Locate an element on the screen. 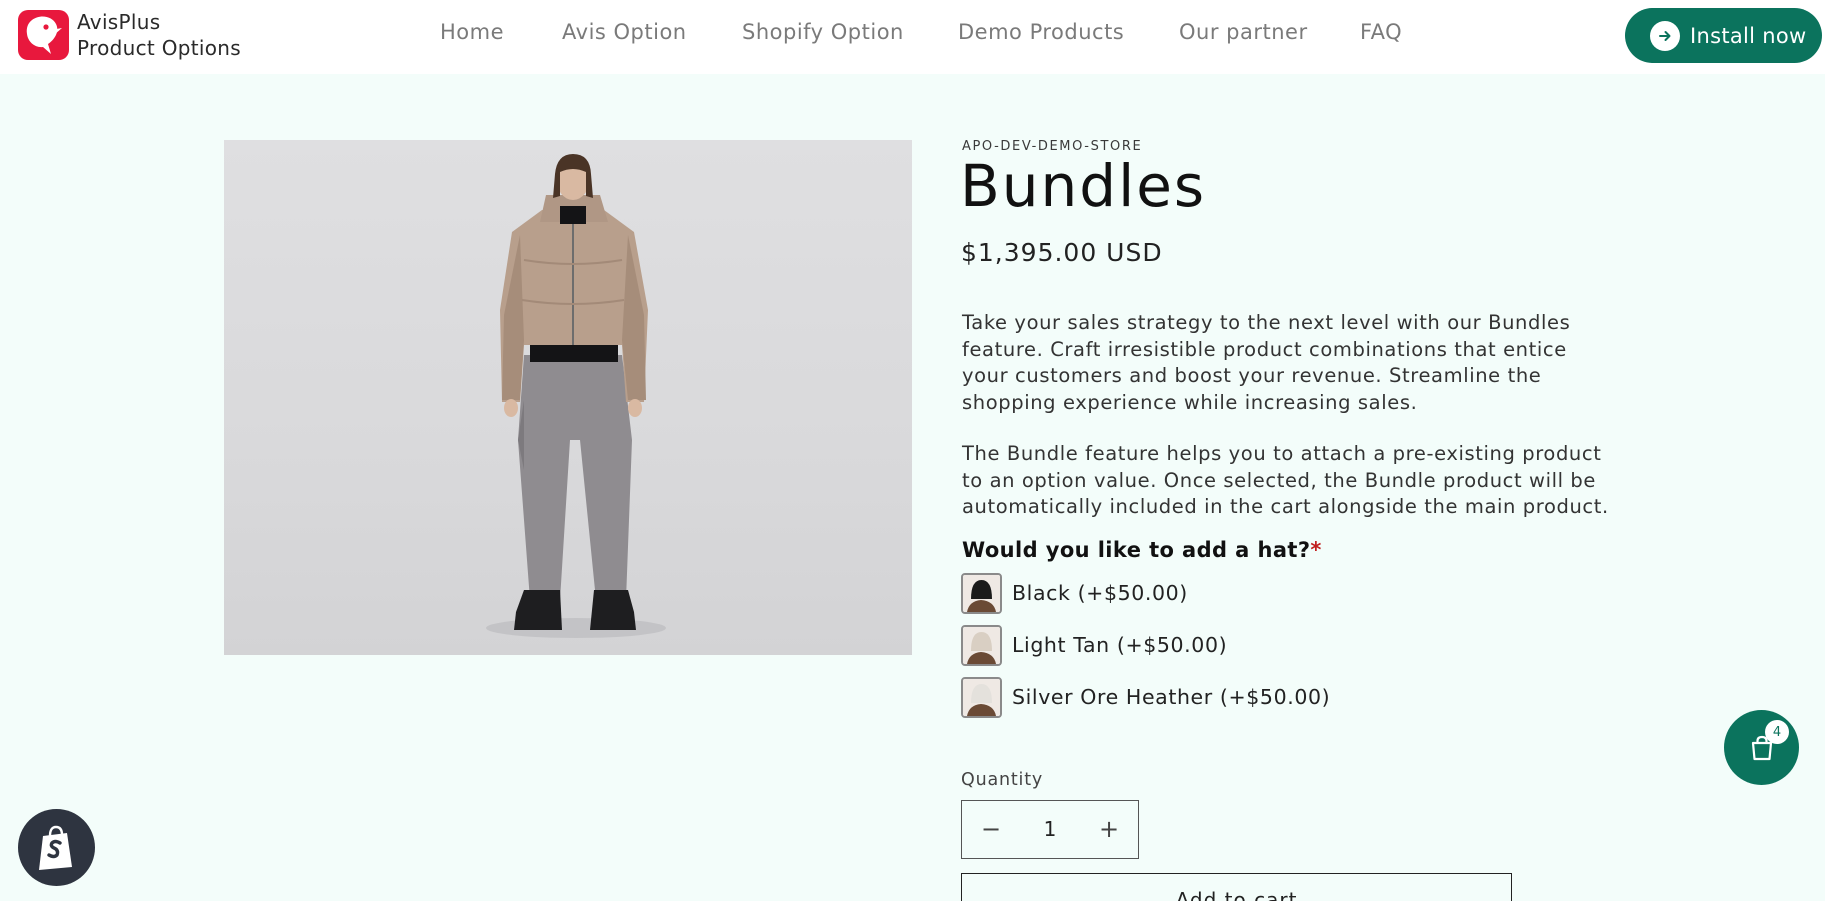 The width and height of the screenshot is (1825, 901). quantity-decrease-button: − is located at coordinates (991, 829).